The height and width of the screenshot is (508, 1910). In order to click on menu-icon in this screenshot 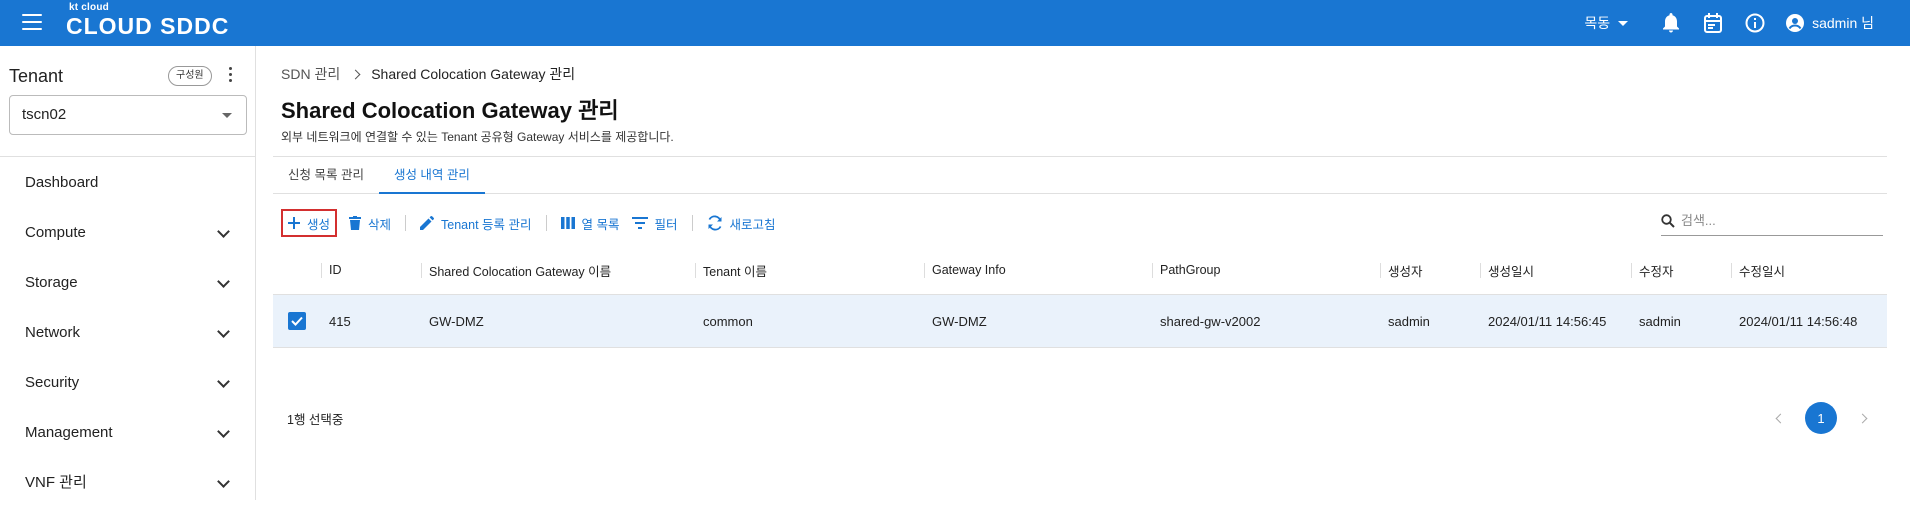, I will do `click(32, 22)`.